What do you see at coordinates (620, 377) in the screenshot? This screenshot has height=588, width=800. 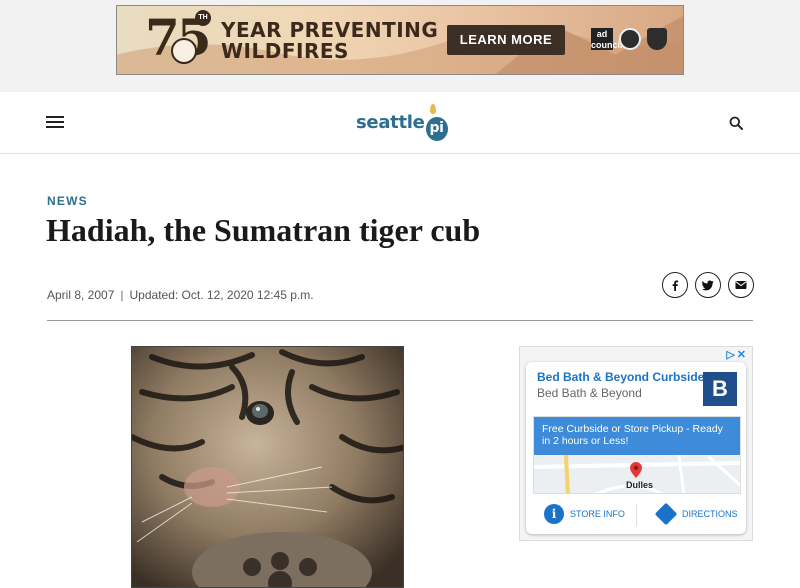 I see `ad-title: Bed Bath & Beyond Curbside` at bounding box center [620, 377].